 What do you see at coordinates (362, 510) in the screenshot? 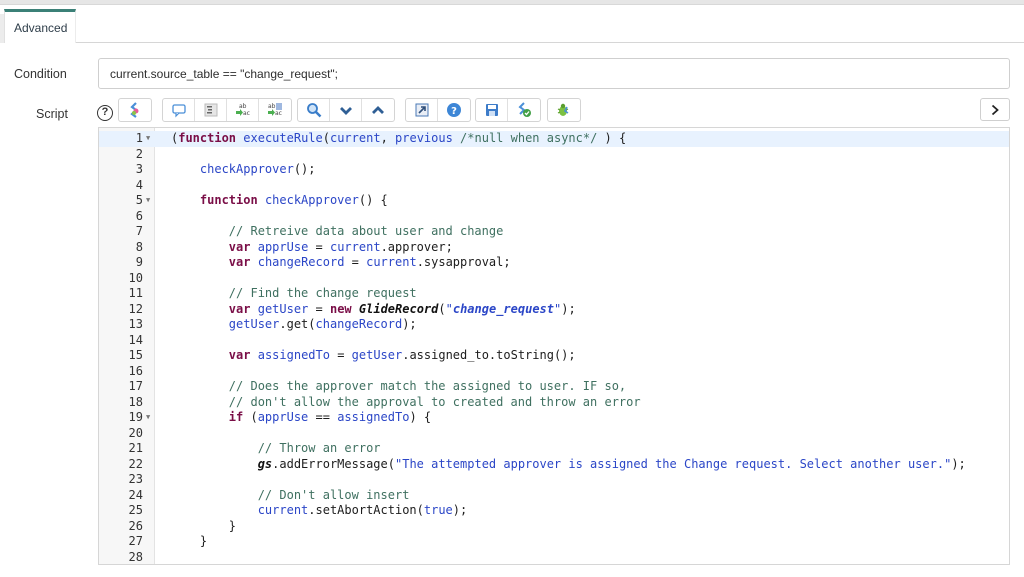
I see `code-text: current.setAbortAction(true);` at bounding box center [362, 510].